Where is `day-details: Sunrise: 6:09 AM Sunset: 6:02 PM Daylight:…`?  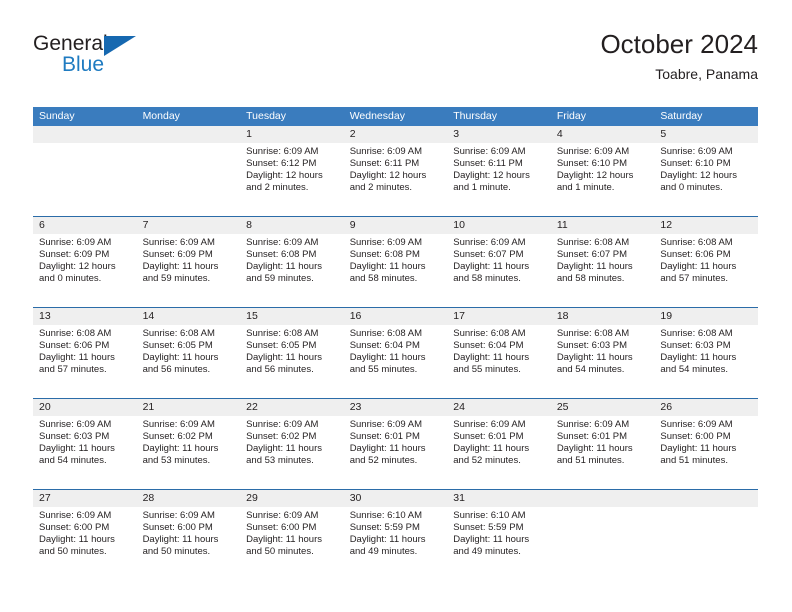 day-details: Sunrise: 6:09 AM Sunset: 6:02 PM Daylight:… is located at coordinates (189, 441).